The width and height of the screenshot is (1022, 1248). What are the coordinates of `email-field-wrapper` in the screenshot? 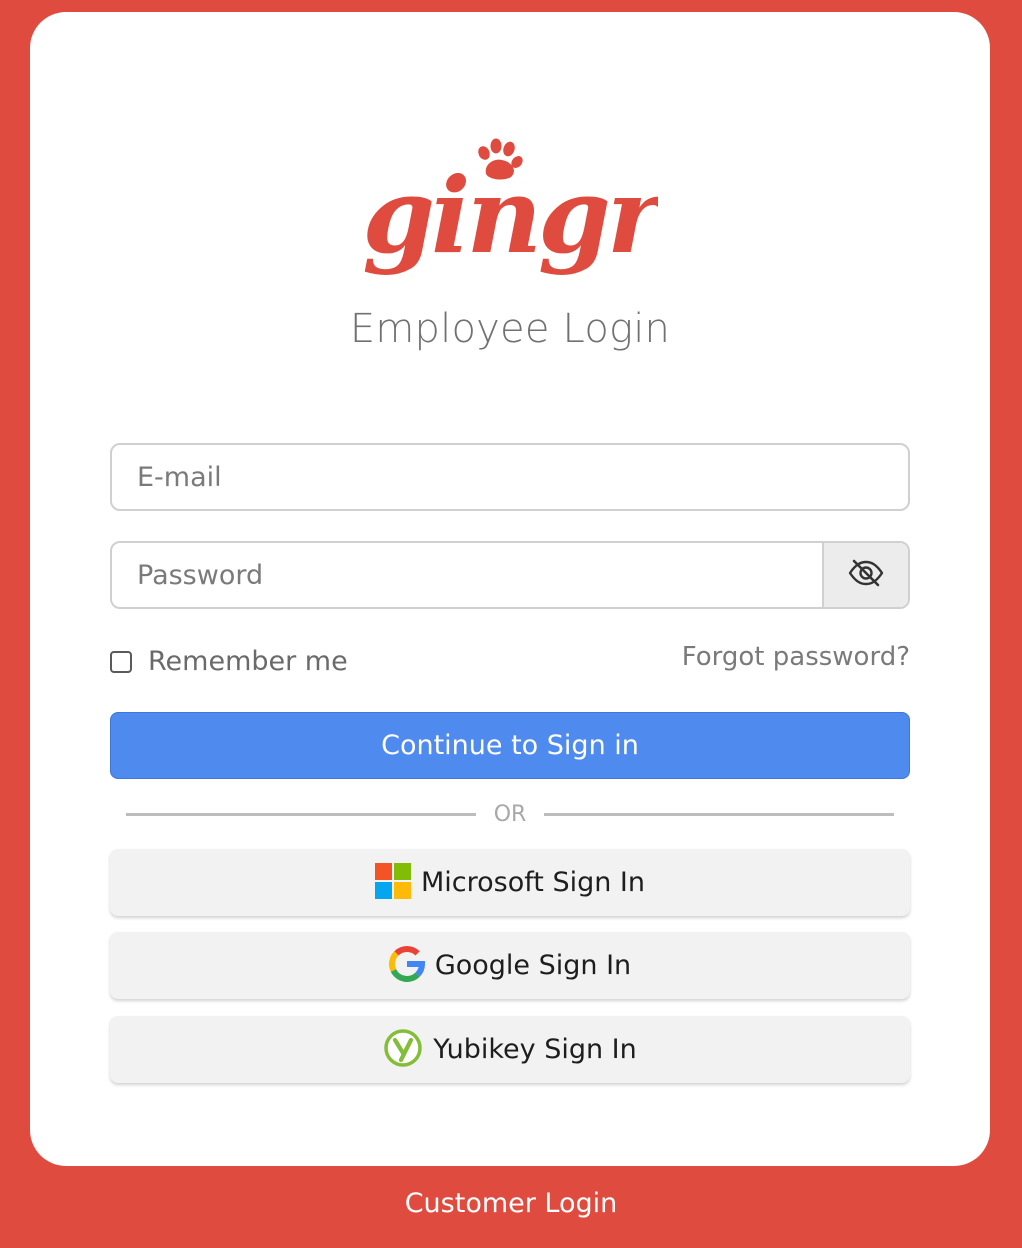 It's located at (510, 477).